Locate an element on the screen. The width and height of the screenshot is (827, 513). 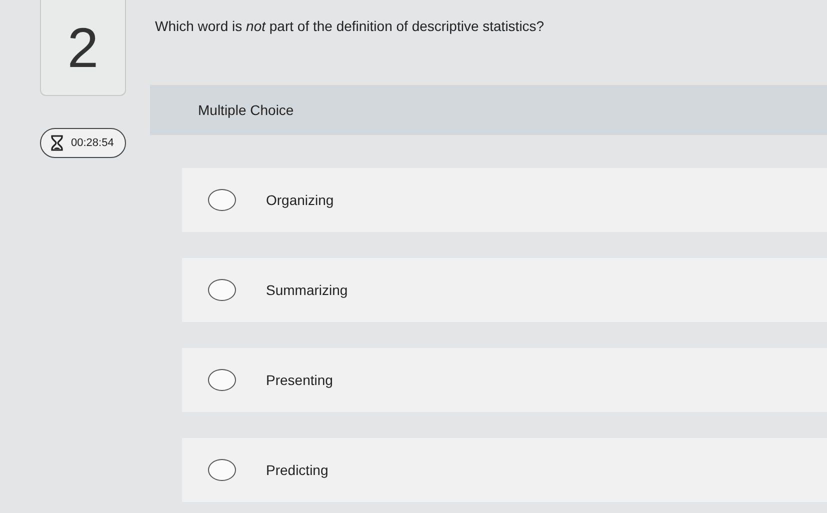
hourglass-icon is located at coordinates (57, 143).